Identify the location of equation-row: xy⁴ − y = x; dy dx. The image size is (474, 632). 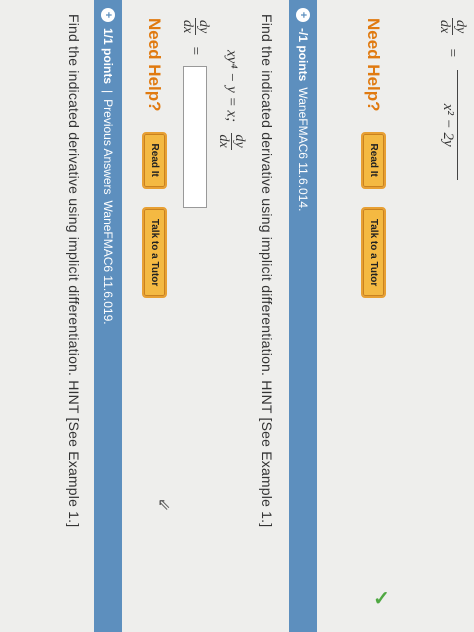
(231, 100).